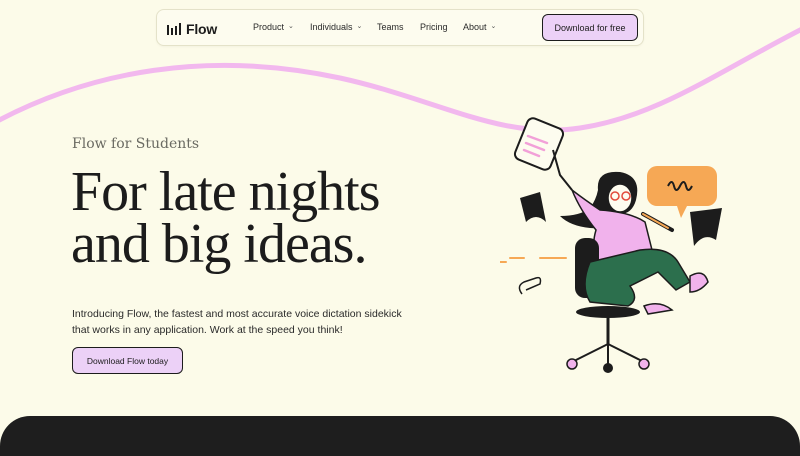 This screenshot has width=800, height=456. Describe the element at coordinates (331, 27) in the screenshot. I see `nav-link-label: Individuals` at that location.